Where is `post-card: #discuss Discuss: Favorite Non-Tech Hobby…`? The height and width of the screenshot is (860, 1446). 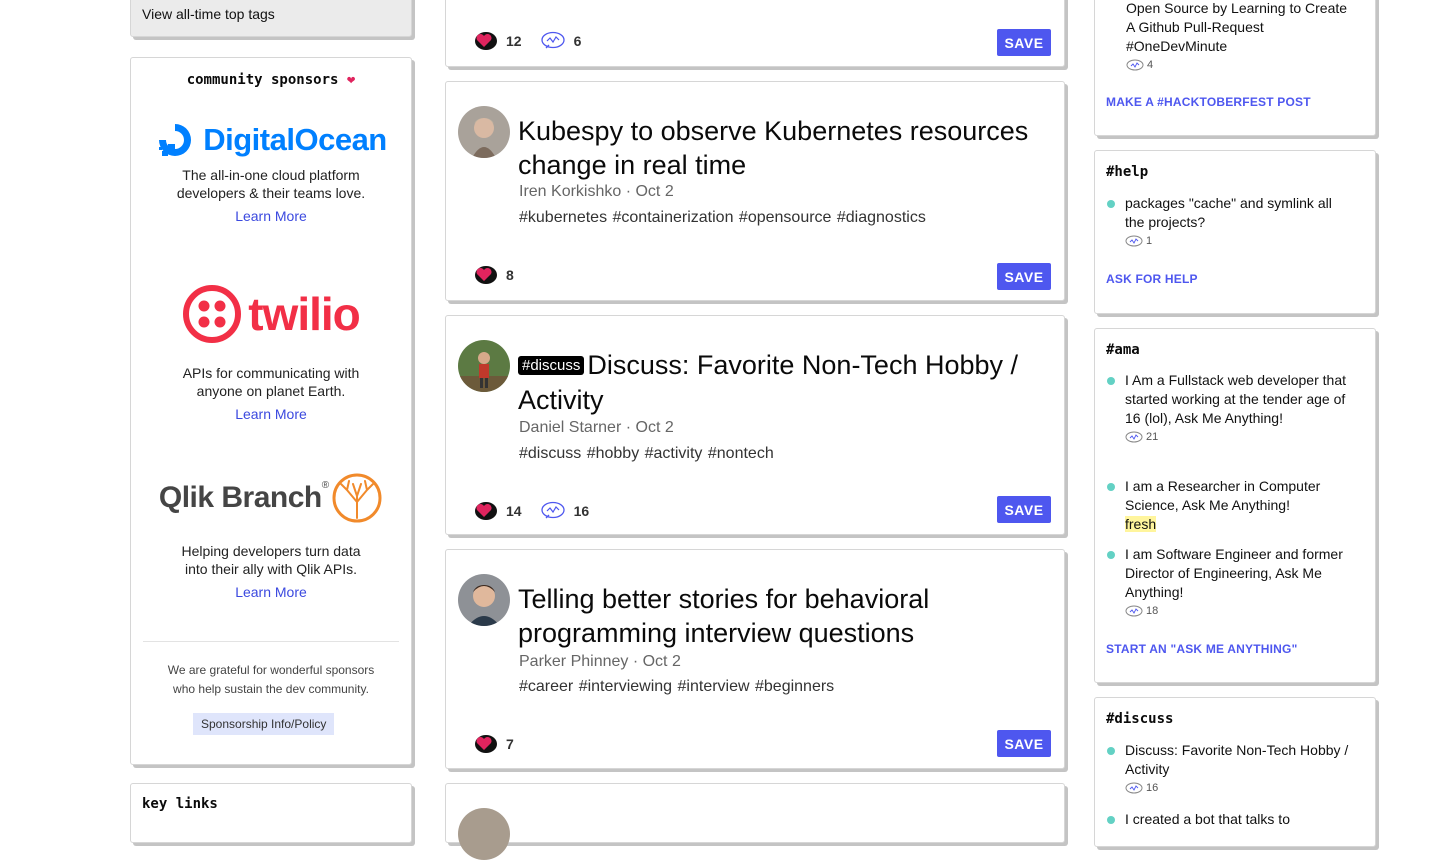
post-card: #discuss Discuss: Favorite Non-Tech Hobby… is located at coordinates (755, 425).